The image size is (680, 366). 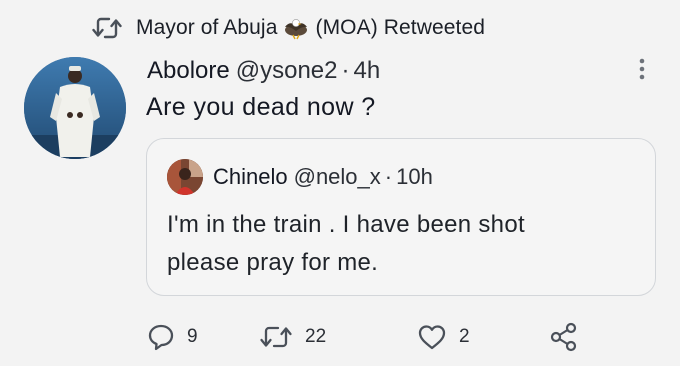 I want to click on tweet-text: Are you dead now ?, so click(x=261, y=107).